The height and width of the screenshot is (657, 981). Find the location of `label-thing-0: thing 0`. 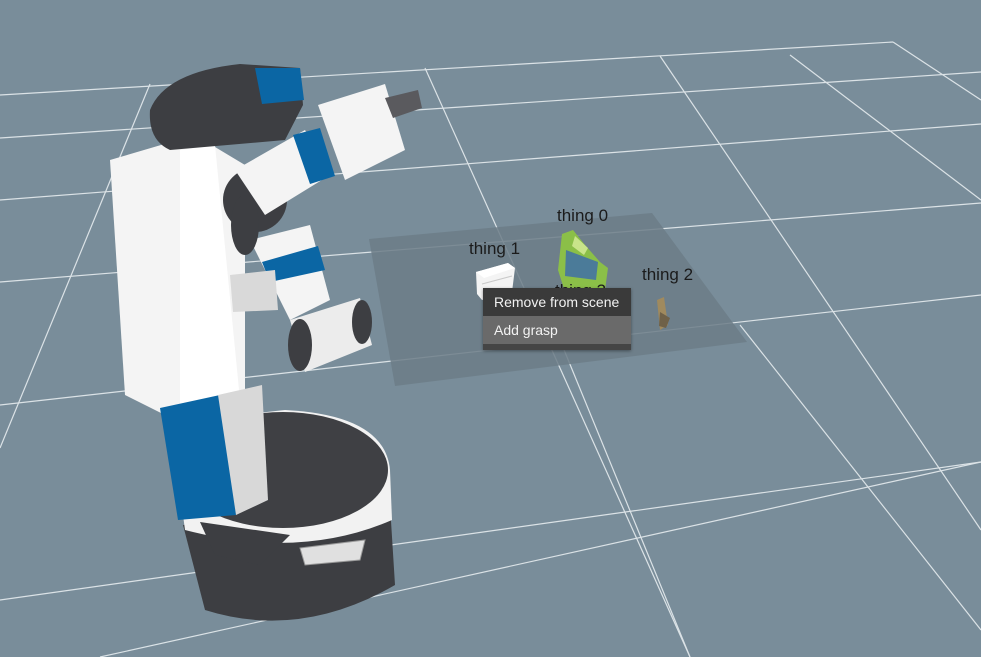

label-thing-0: thing 0 is located at coordinates (583, 215).